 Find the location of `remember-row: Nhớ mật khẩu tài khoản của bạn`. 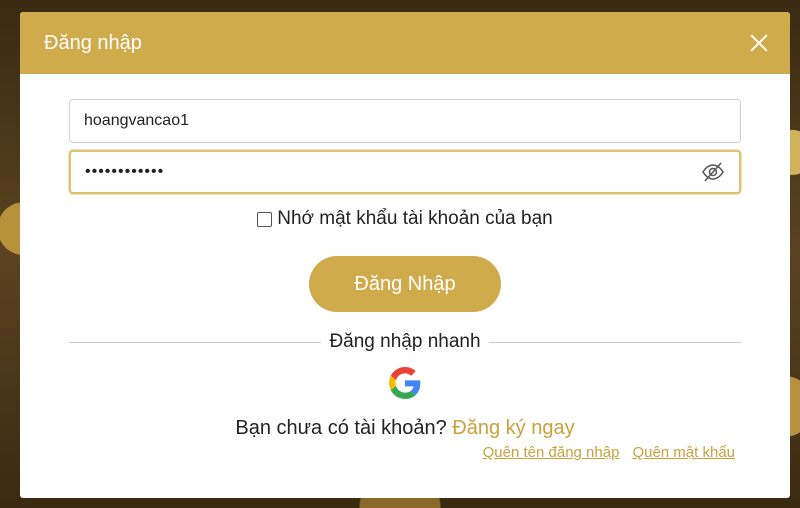

remember-row: Nhớ mật khẩu tài khoản của bạn is located at coordinates (405, 219).